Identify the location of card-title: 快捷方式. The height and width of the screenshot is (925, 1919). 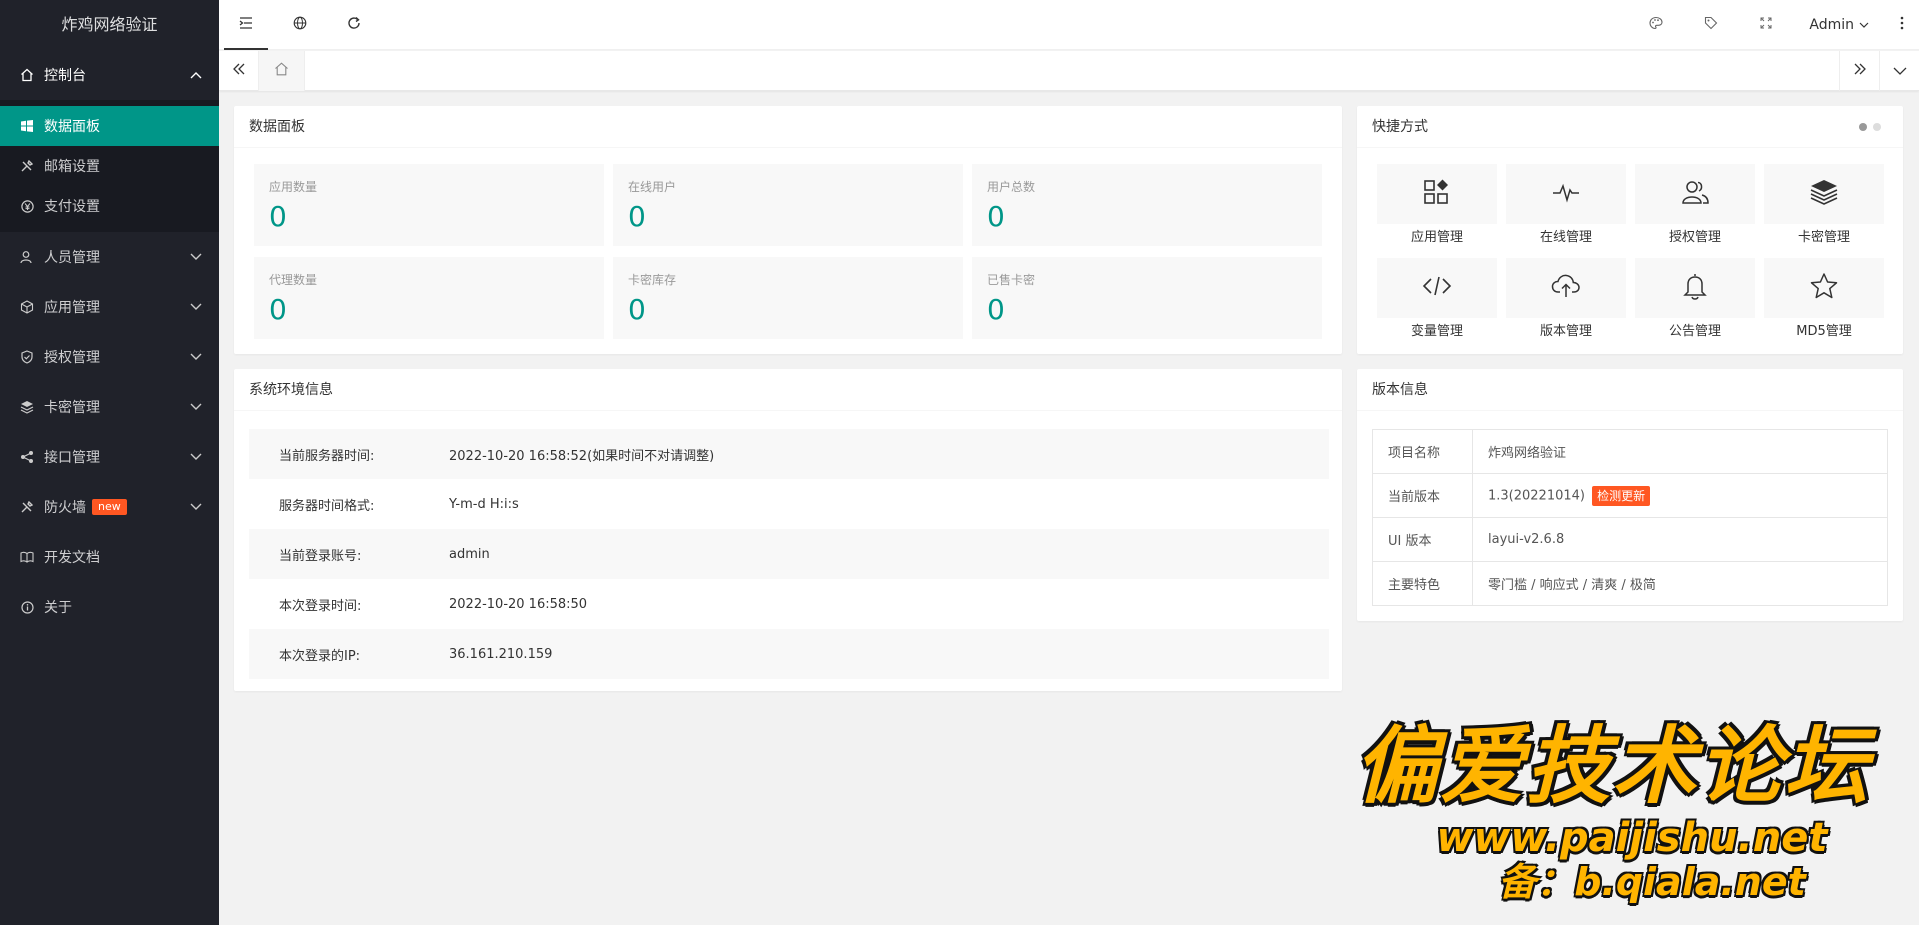
(1630, 127).